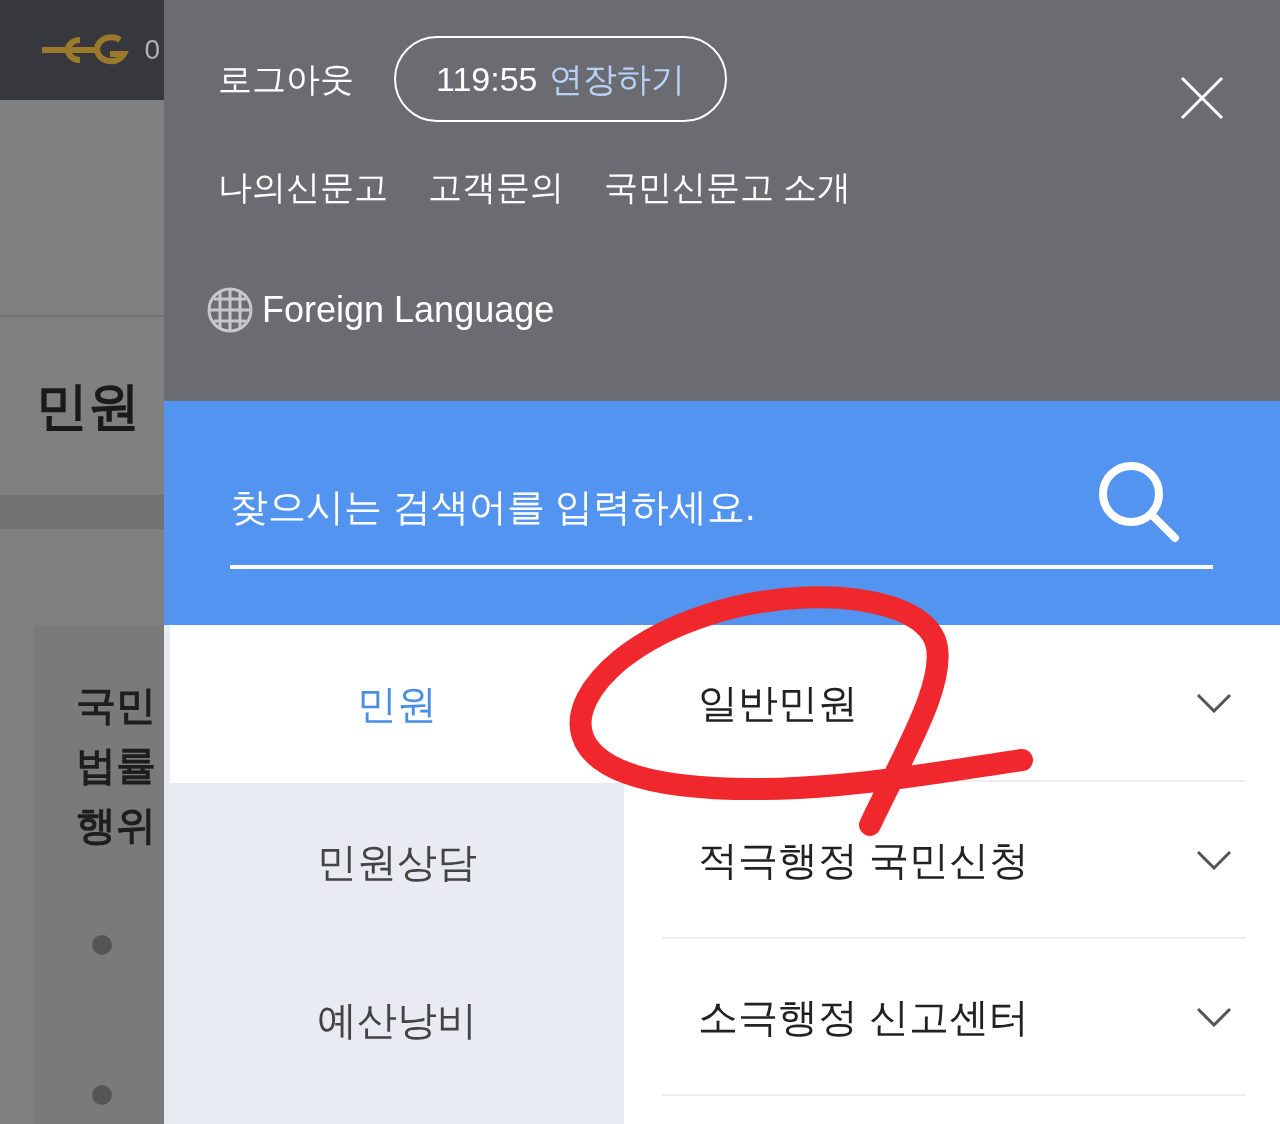 Image resolution: width=1280 pixels, height=1124 pixels. I want to click on extend-session-button: 119:55 연장하기, so click(561, 79).